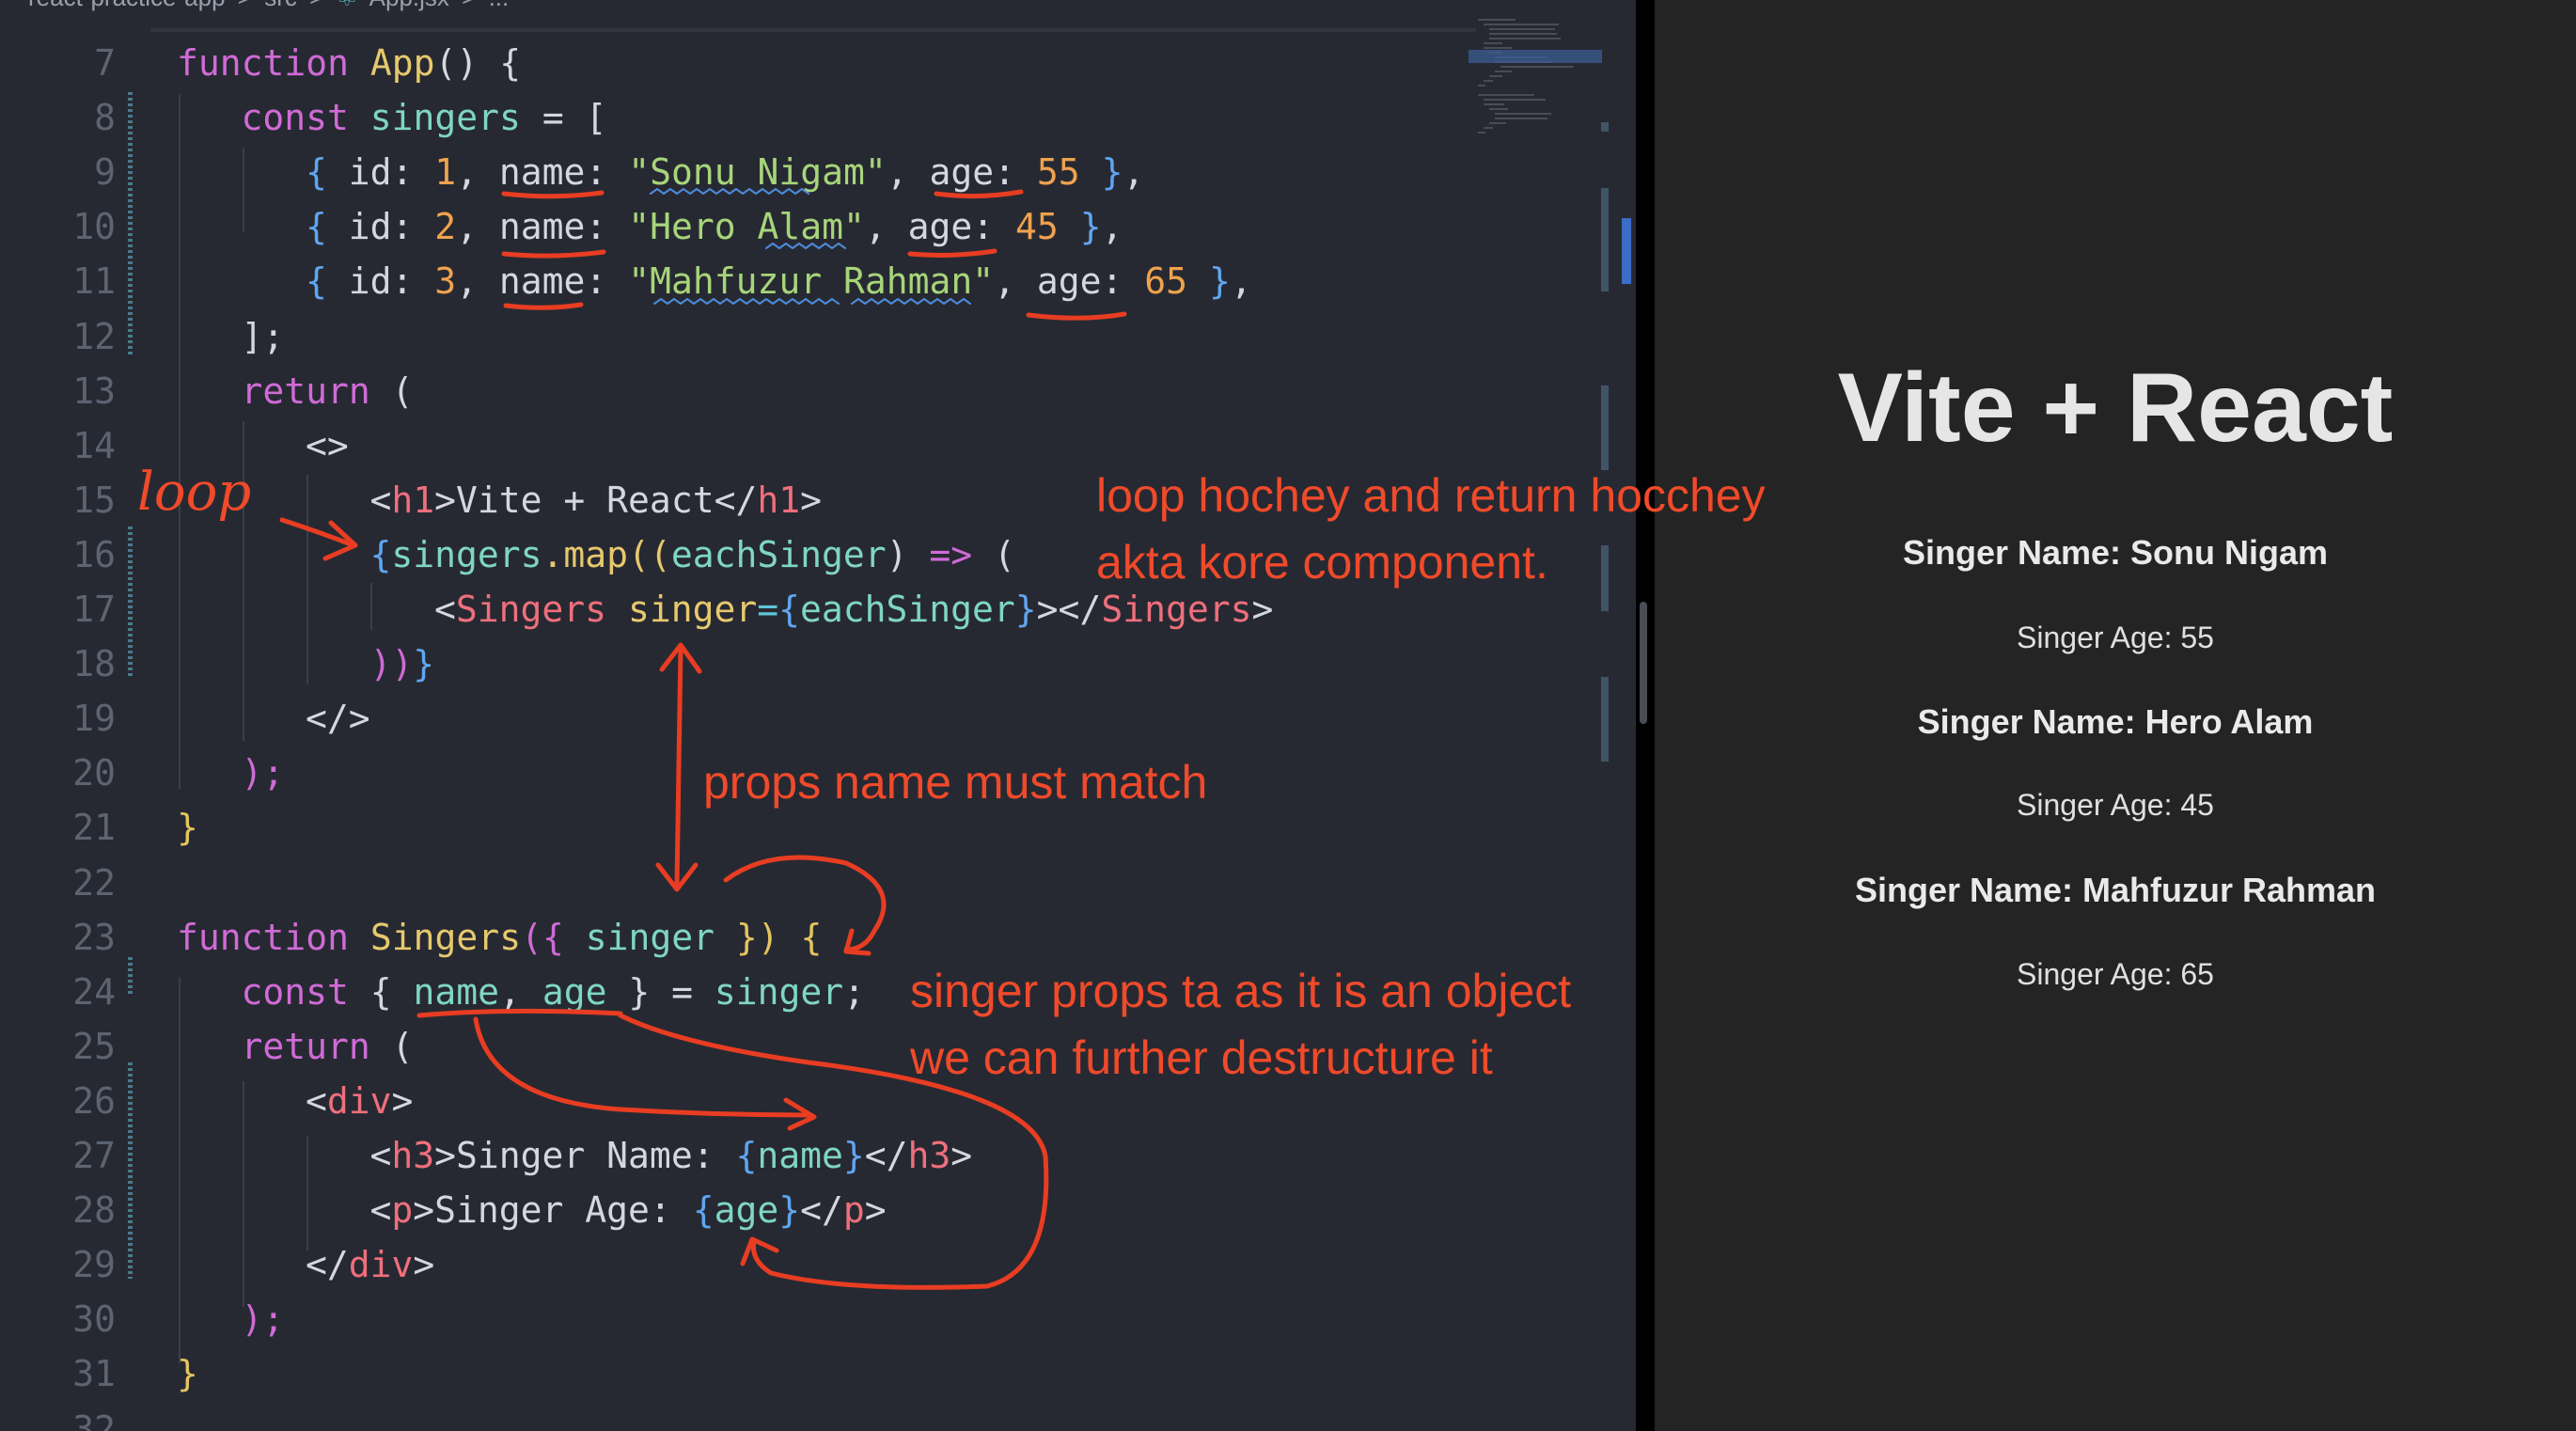 Image resolution: width=2576 pixels, height=1431 pixels. What do you see at coordinates (554, 937) in the screenshot?
I see `code-token: ({` at bounding box center [554, 937].